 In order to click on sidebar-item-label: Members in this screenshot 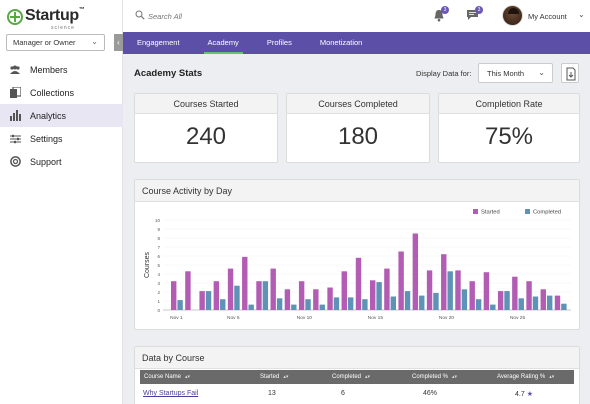, I will do `click(49, 69)`.